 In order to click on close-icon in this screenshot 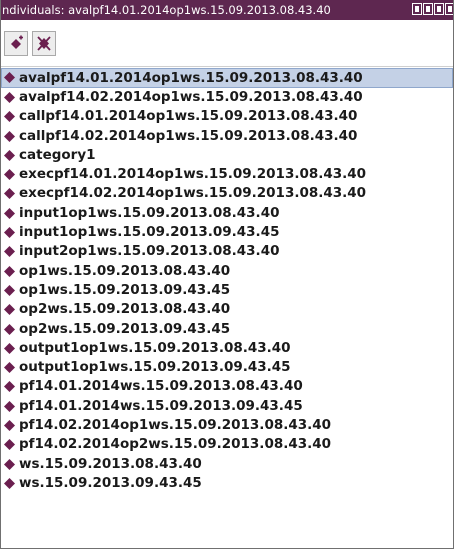, I will do `click(449, 9)`.